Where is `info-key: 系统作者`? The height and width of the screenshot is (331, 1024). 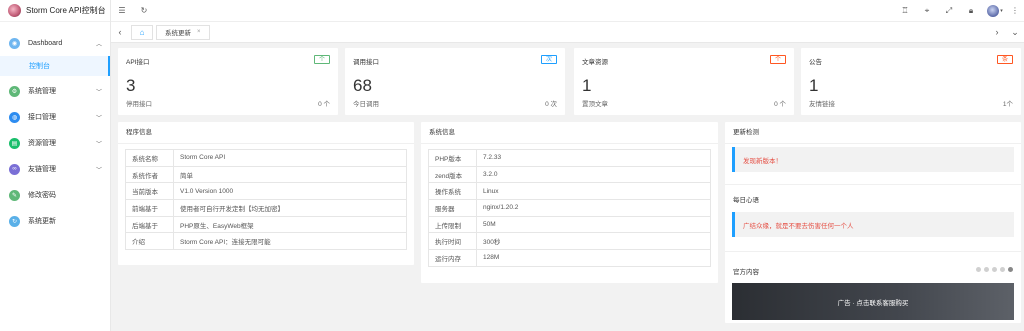 info-key: 系统作者 is located at coordinates (149, 174).